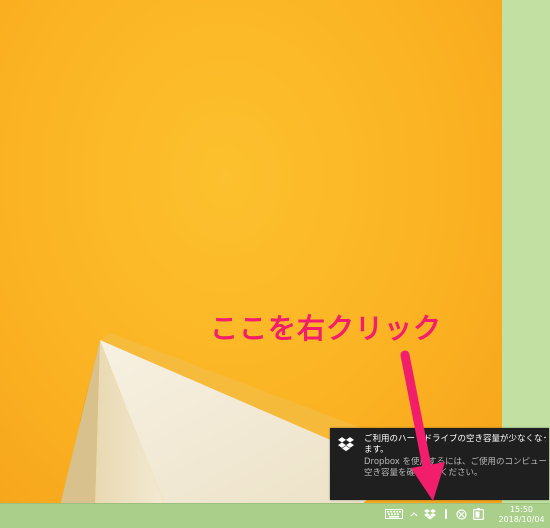 This screenshot has height=528, width=550. Describe the element at coordinates (326, 328) in the screenshot. I see `annotation-label: ここを右クリック` at that location.